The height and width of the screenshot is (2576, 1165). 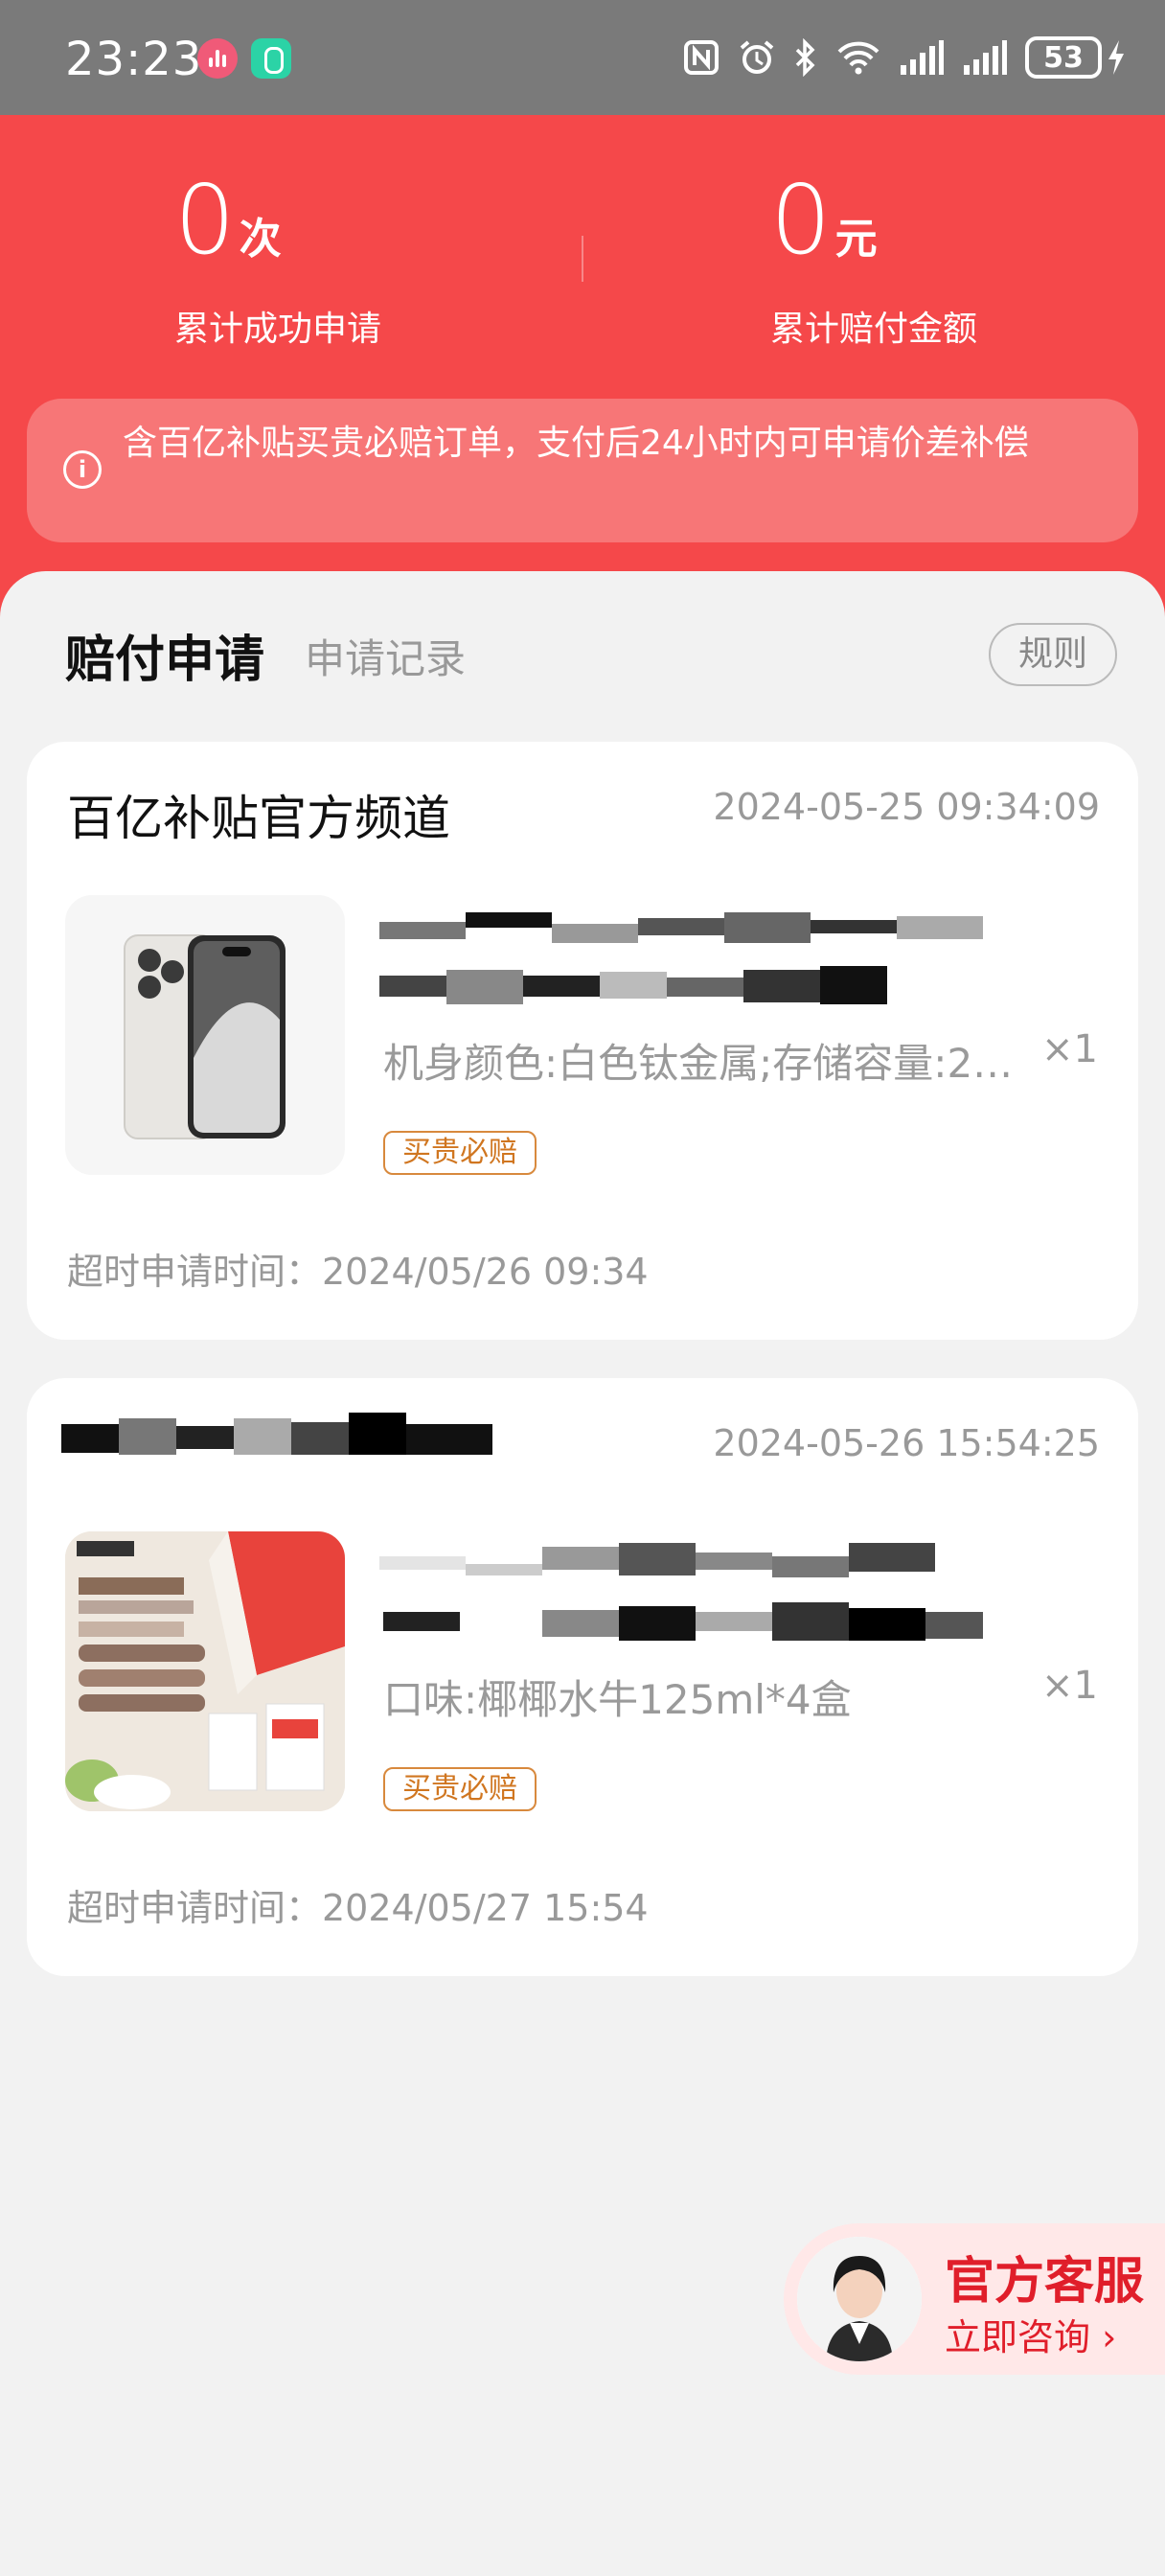 What do you see at coordinates (906, 1443) in the screenshot?
I see `order-time: 2024-05-26 15:54:25` at bounding box center [906, 1443].